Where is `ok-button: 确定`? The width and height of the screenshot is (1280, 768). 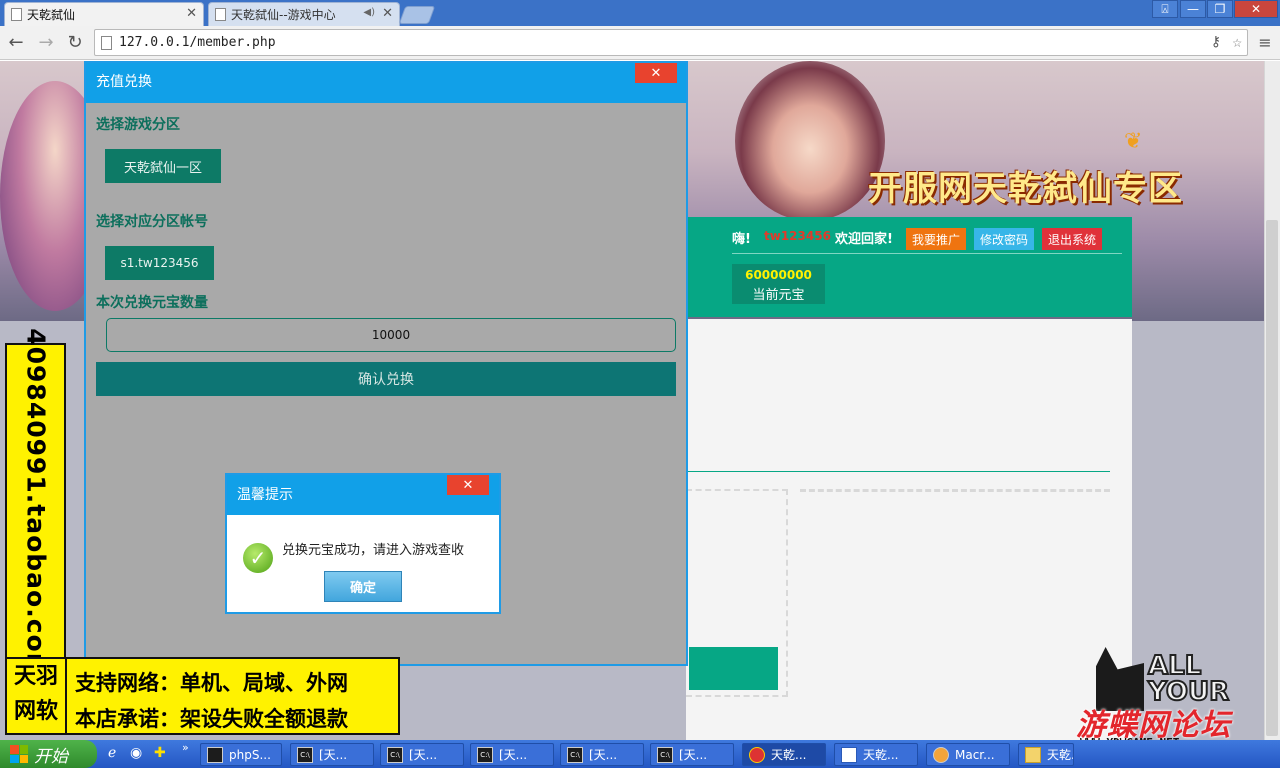 ok-button: 确定 is located at coordinates (363, 586).